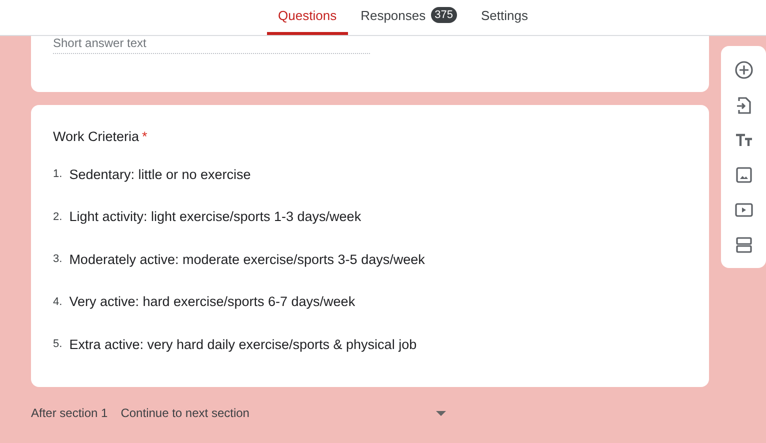 The height and width of the screenshot is (443, 766). Describe the element at coordinates (215, 216) in the screenshot. I see `option-label: Light activity: light exercise/sports 1-3 days/week` at that location.